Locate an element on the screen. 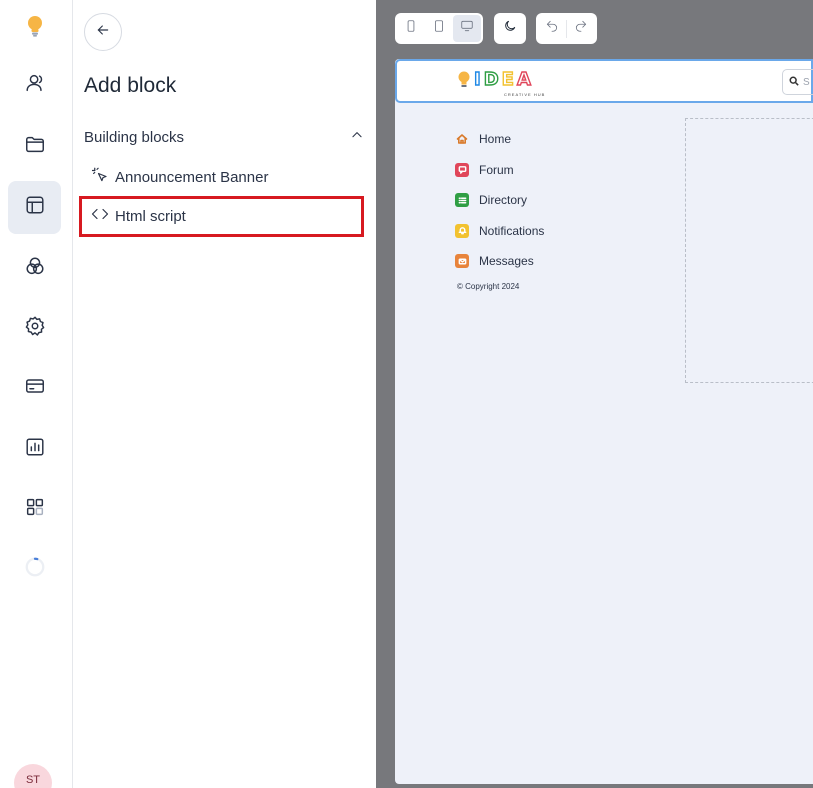  apps-grid-icon is located at coordinates (35, 509).